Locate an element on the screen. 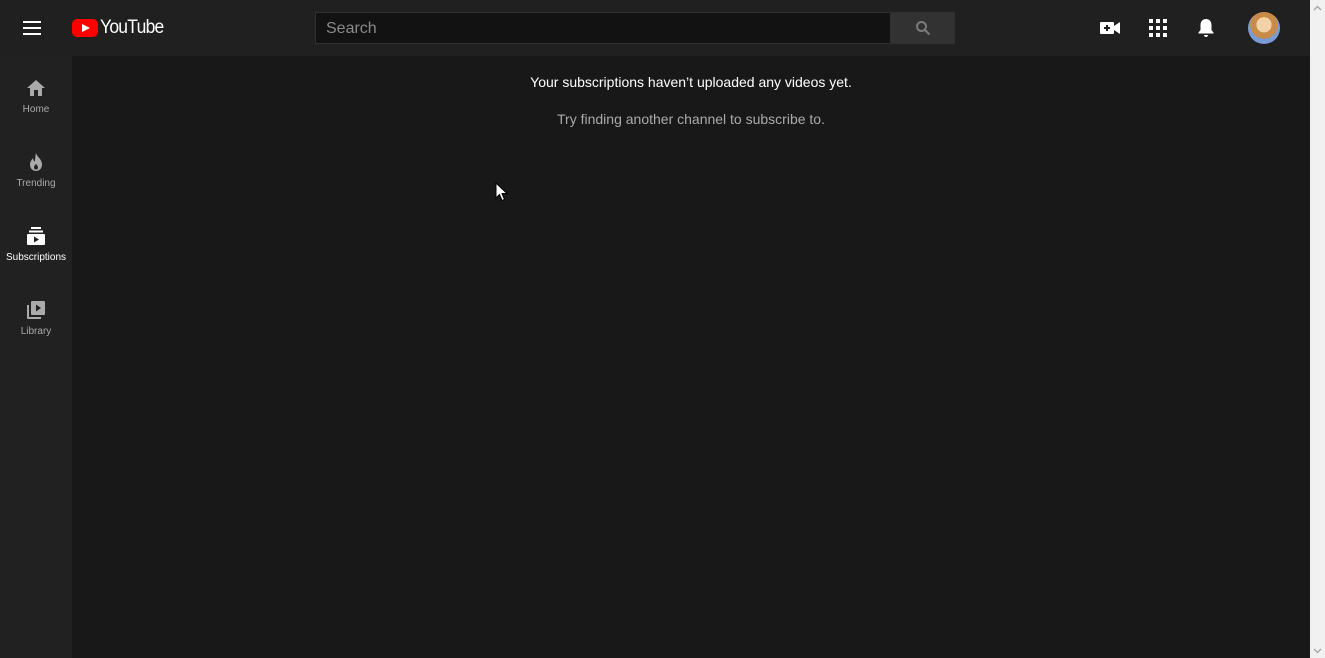 This screenshot has width=1325, height=658. library-icon is located at coordinates (36, 310).